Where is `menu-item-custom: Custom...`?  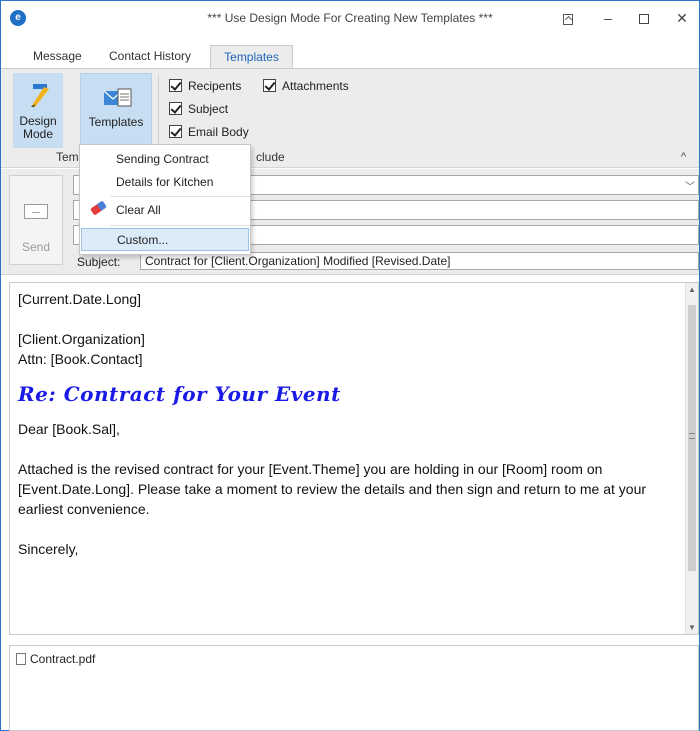
menu-item-custom: Custom... is located at coordinates (165, 239).